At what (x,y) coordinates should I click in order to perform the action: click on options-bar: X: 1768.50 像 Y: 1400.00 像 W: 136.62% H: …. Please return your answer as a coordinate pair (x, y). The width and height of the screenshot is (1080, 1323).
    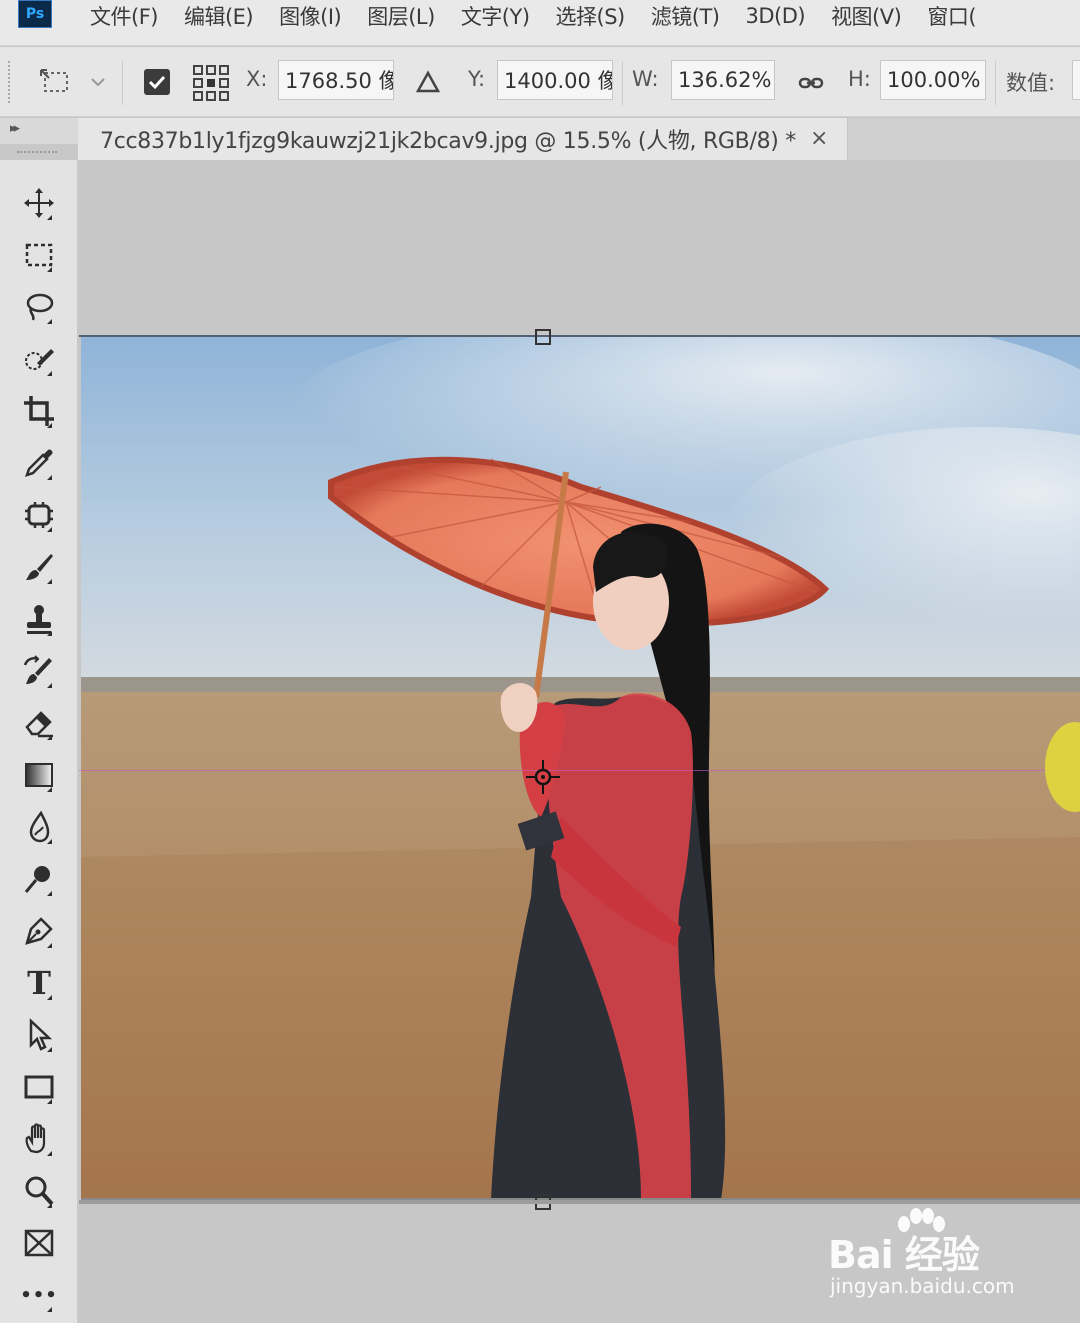
    Looking at the image, I should click on (540, 82).